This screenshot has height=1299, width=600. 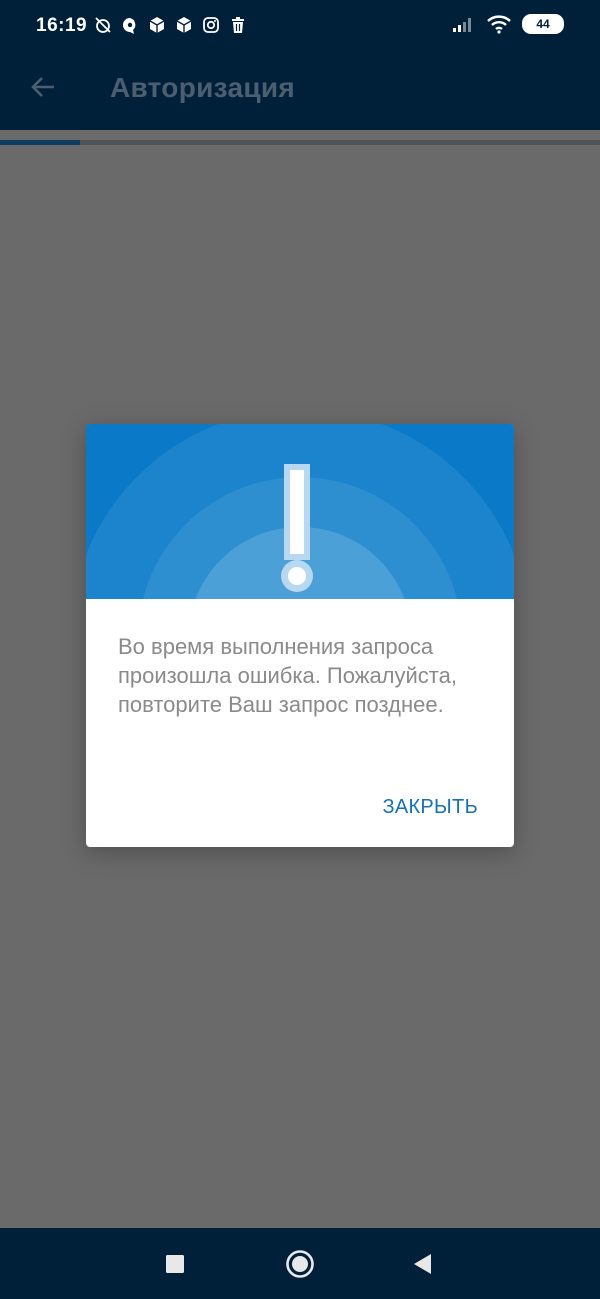 I want to click on system-status-icons: 44, so click(x=508, y=24).